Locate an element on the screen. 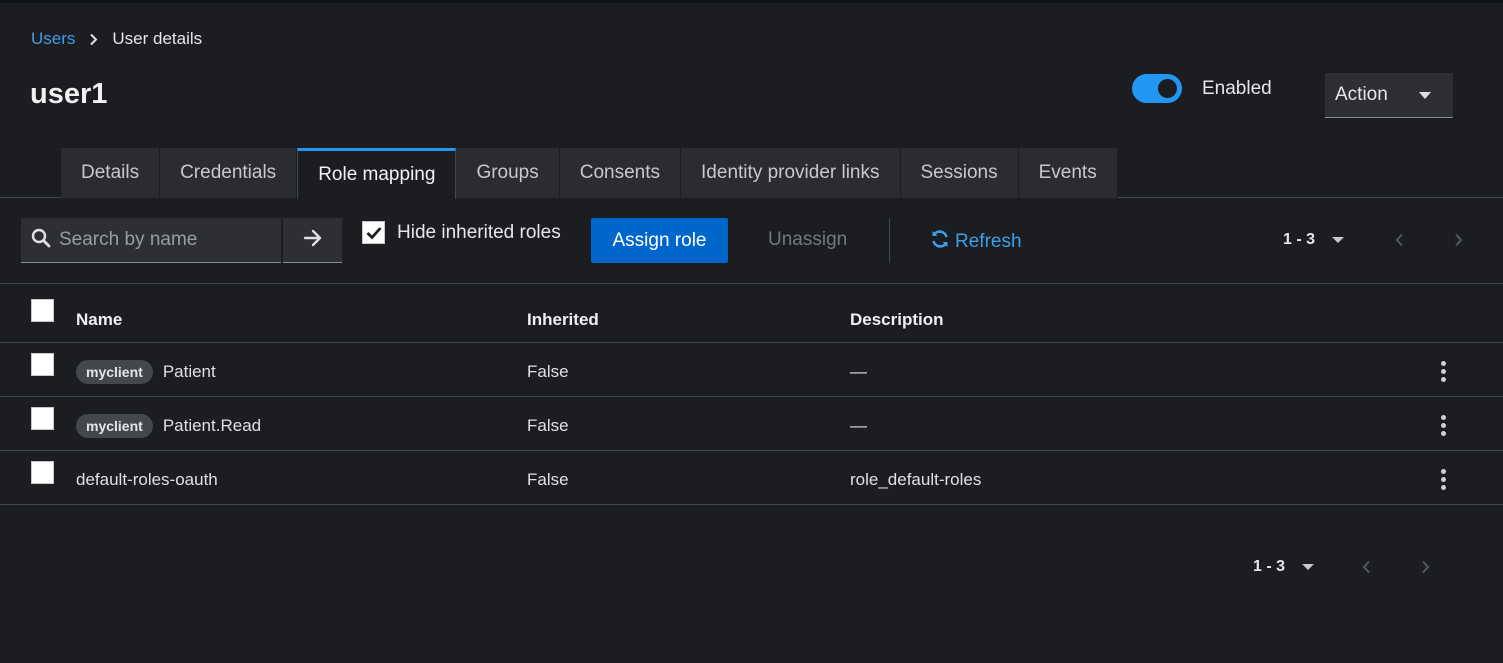  table-cell-name: default-roles-oauth is located at coordinates (147, 480).